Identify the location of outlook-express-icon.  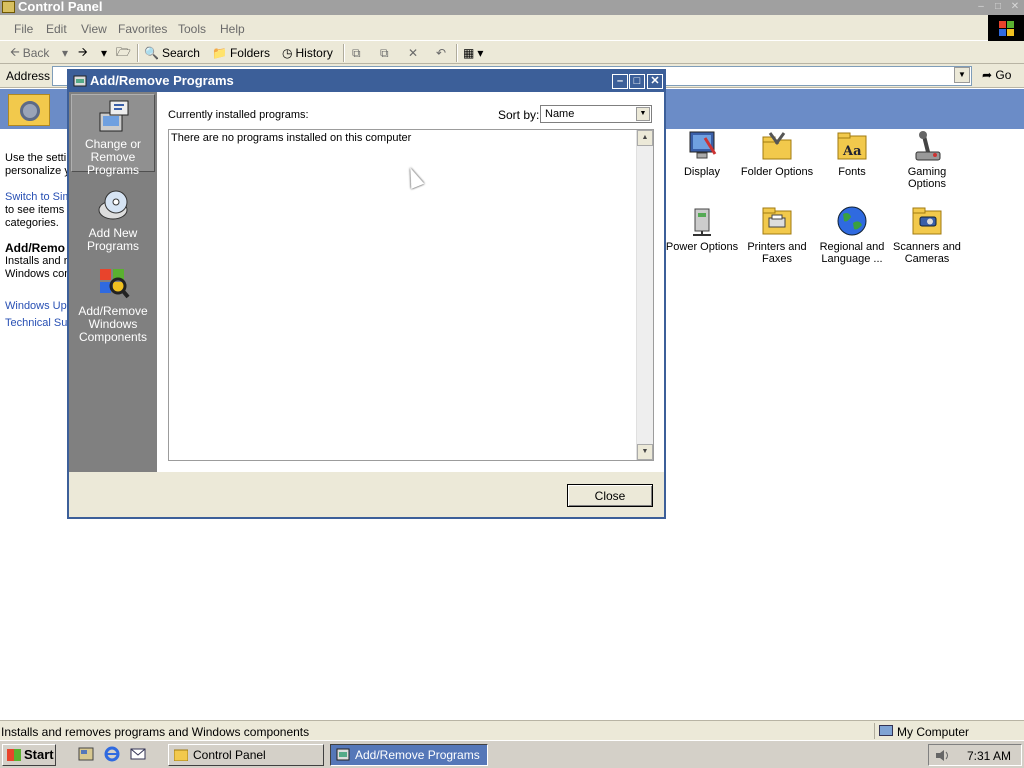
(138, 754).